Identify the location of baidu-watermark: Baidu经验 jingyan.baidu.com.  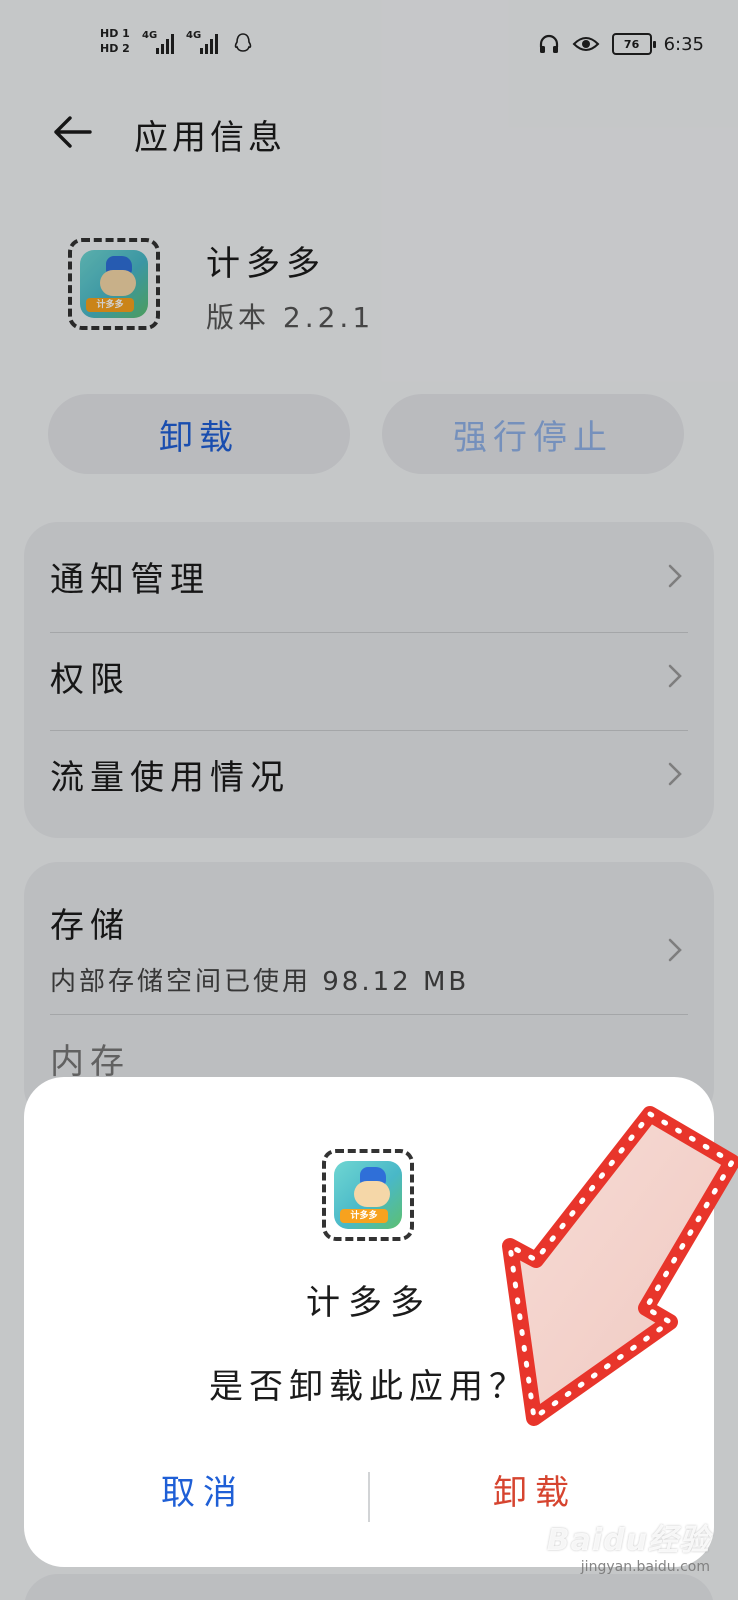
(628, 1545).